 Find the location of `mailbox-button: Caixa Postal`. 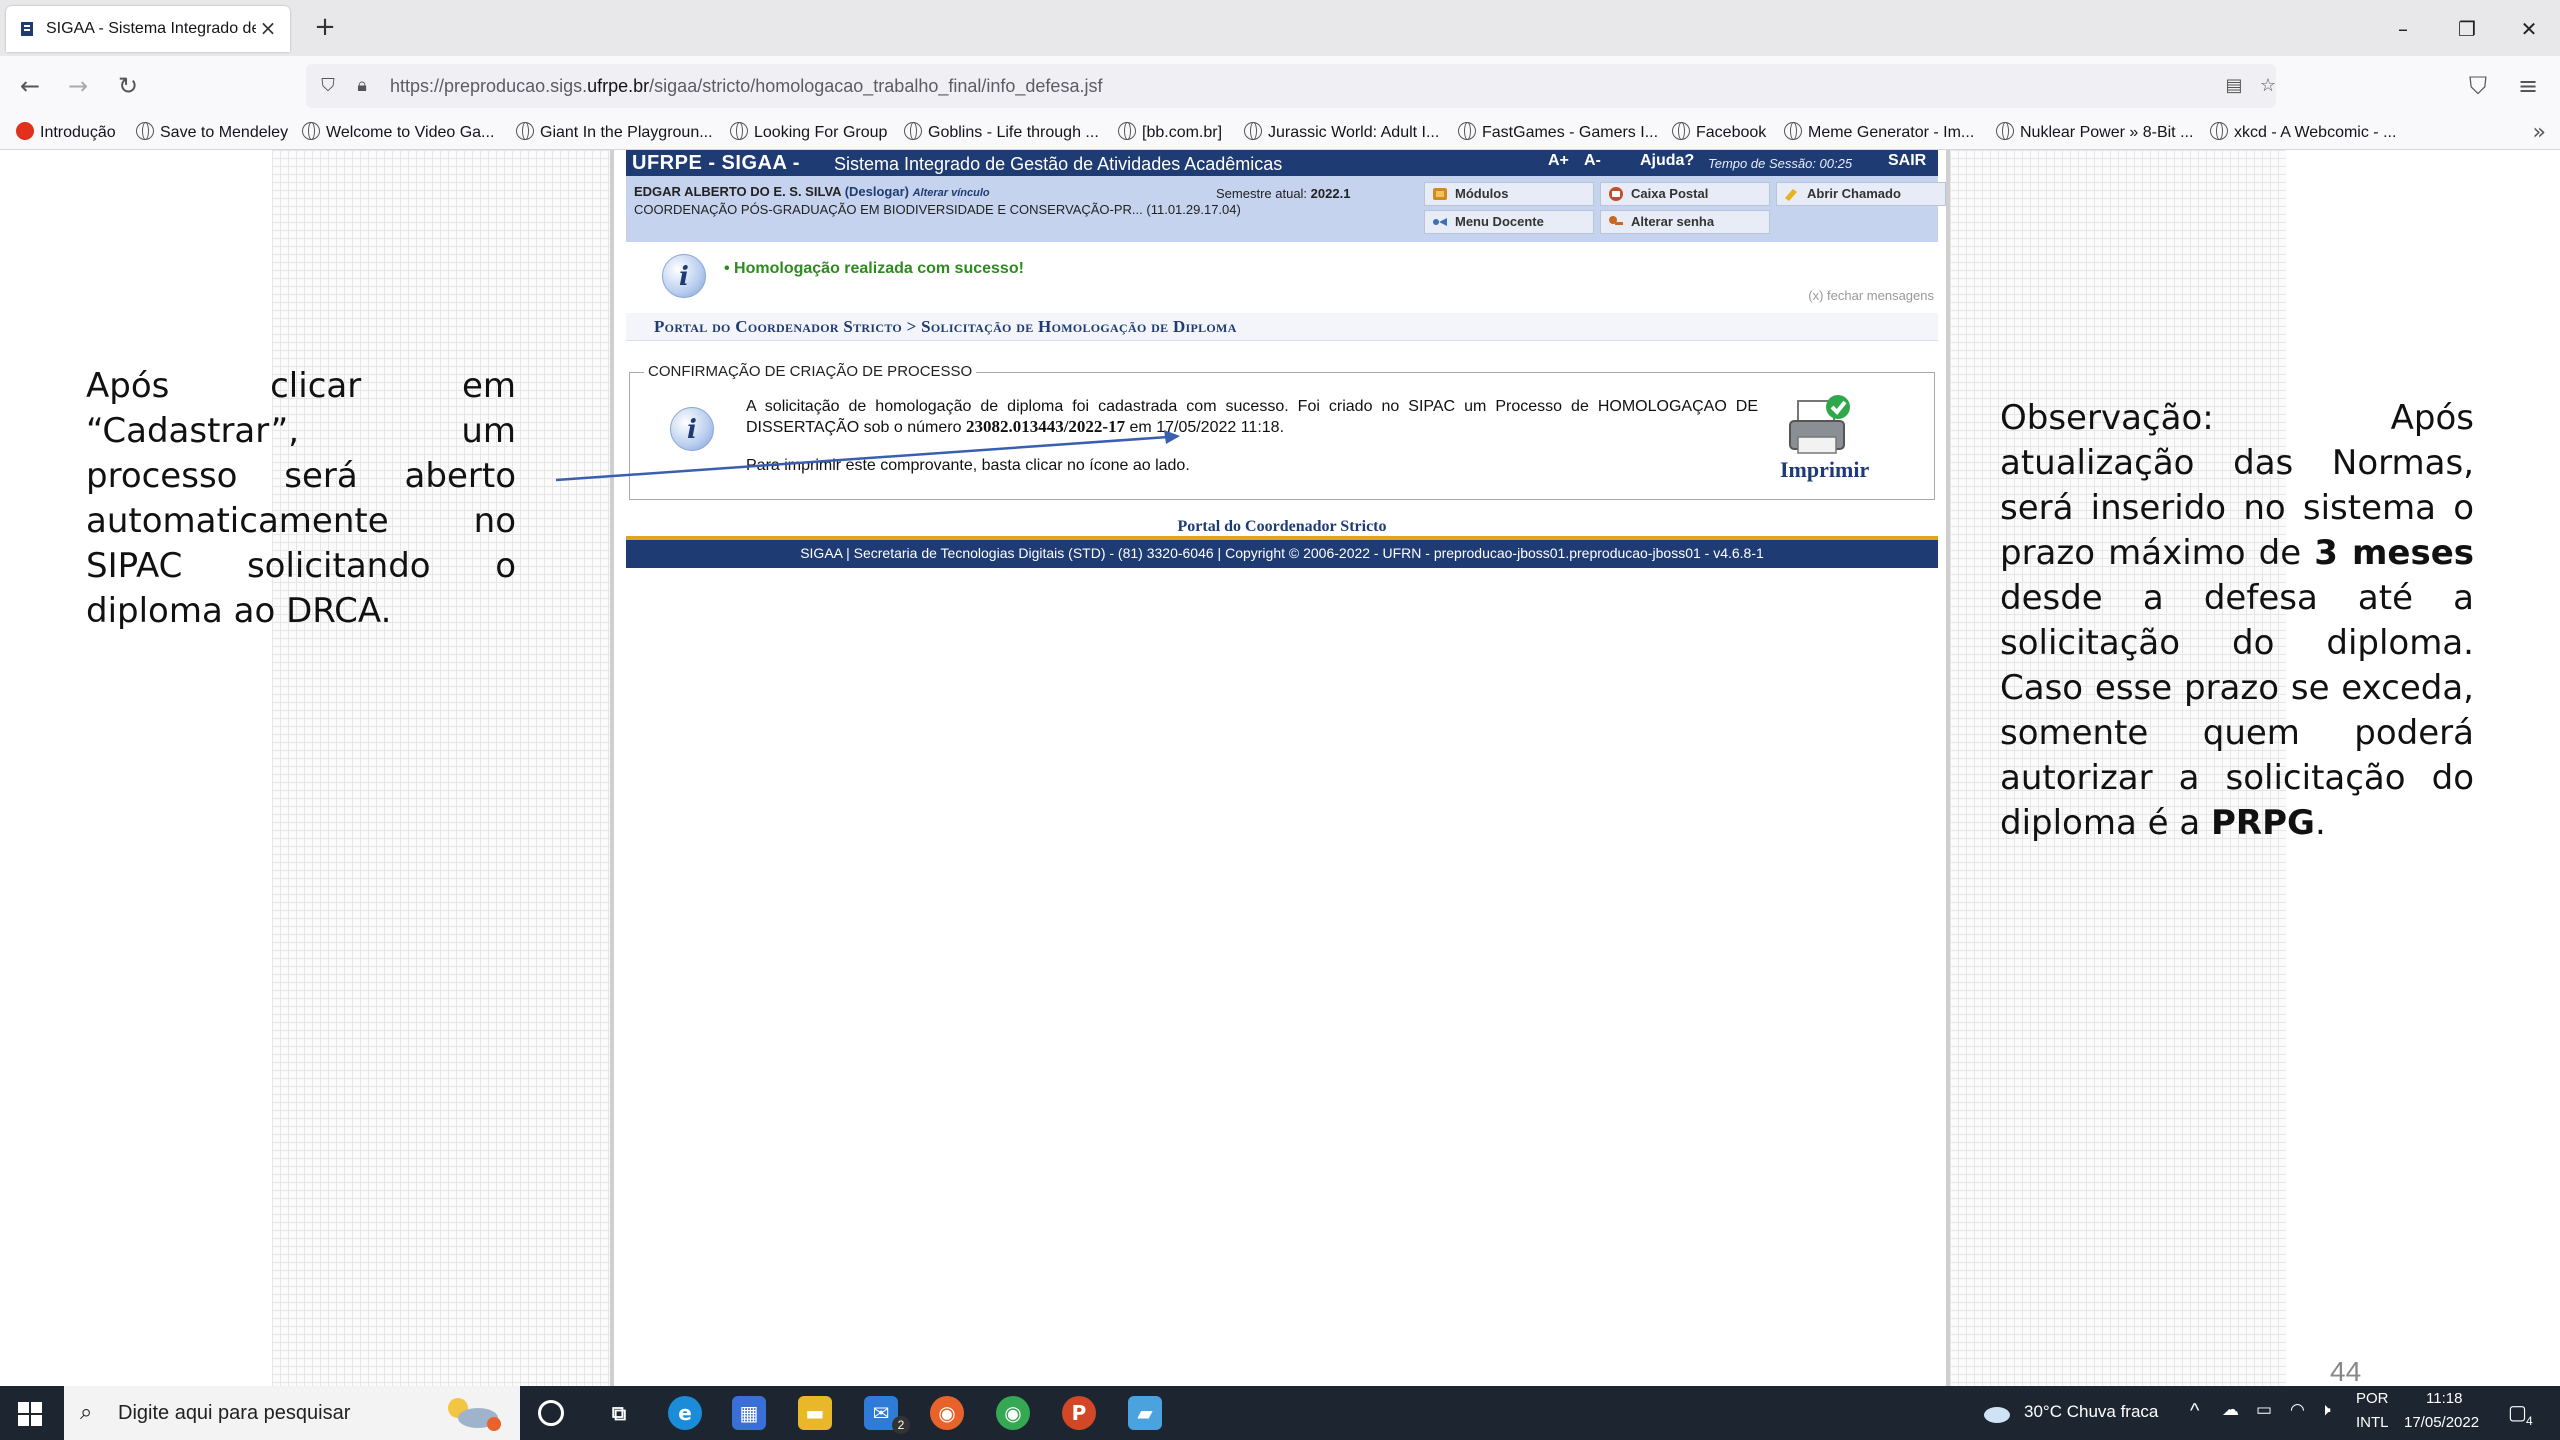

mailbox-button: Caixa Postal is located at coordinates (1685, 194).